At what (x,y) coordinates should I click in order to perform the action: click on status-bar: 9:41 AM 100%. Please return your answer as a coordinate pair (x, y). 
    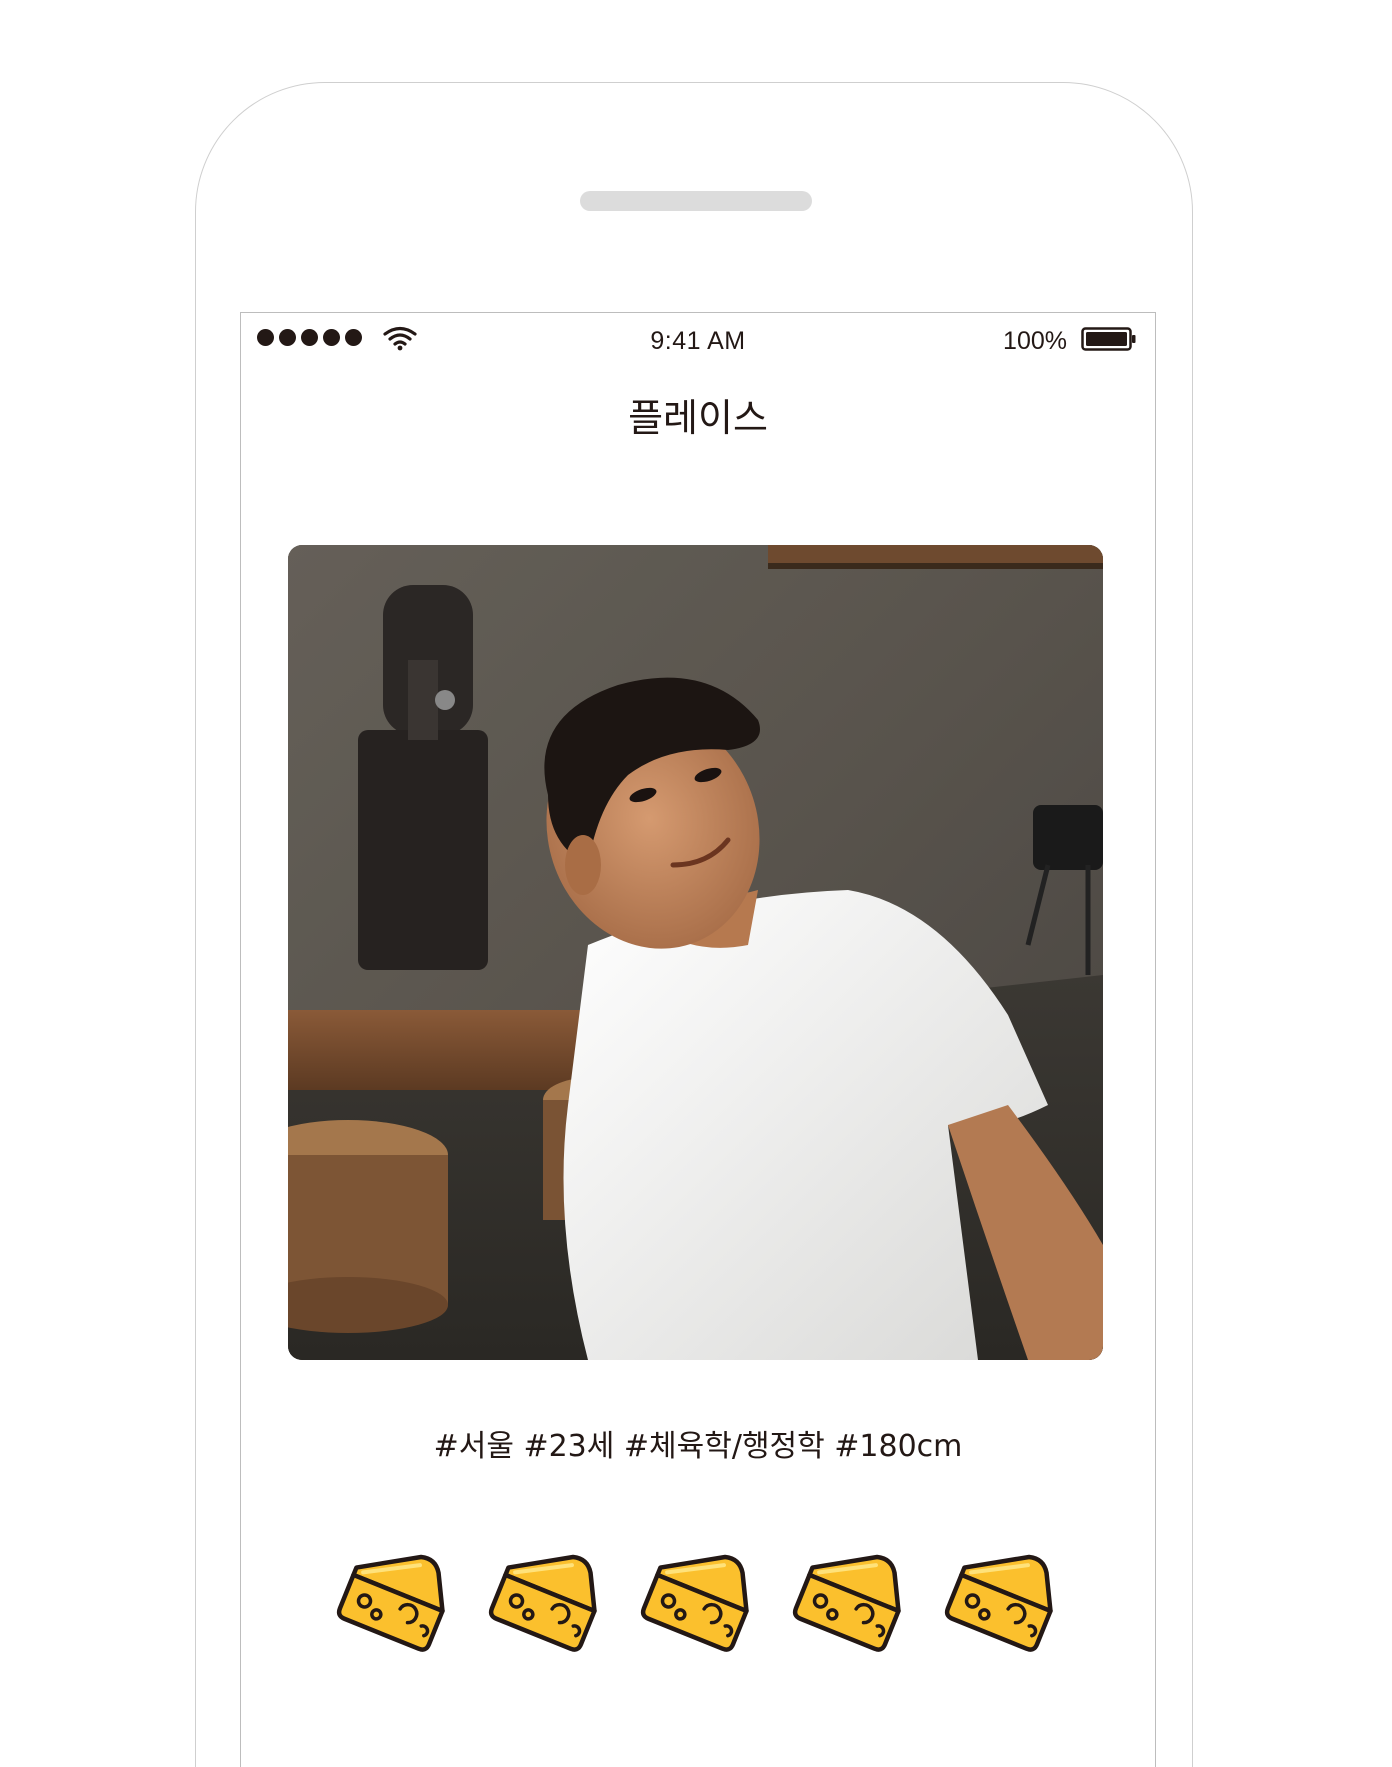
    Looking at the image, I should click on (698, 343).